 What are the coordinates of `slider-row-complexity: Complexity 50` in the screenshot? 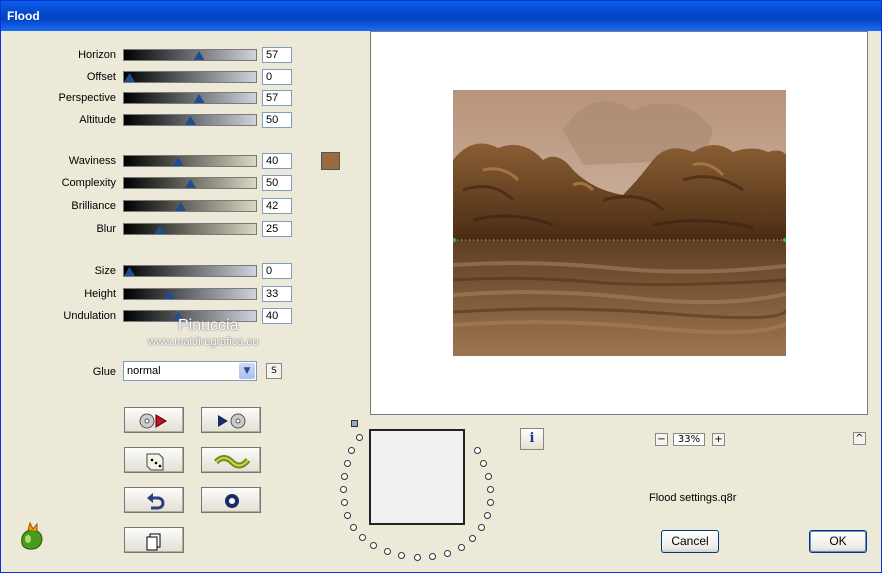 It's located at (154, 184).